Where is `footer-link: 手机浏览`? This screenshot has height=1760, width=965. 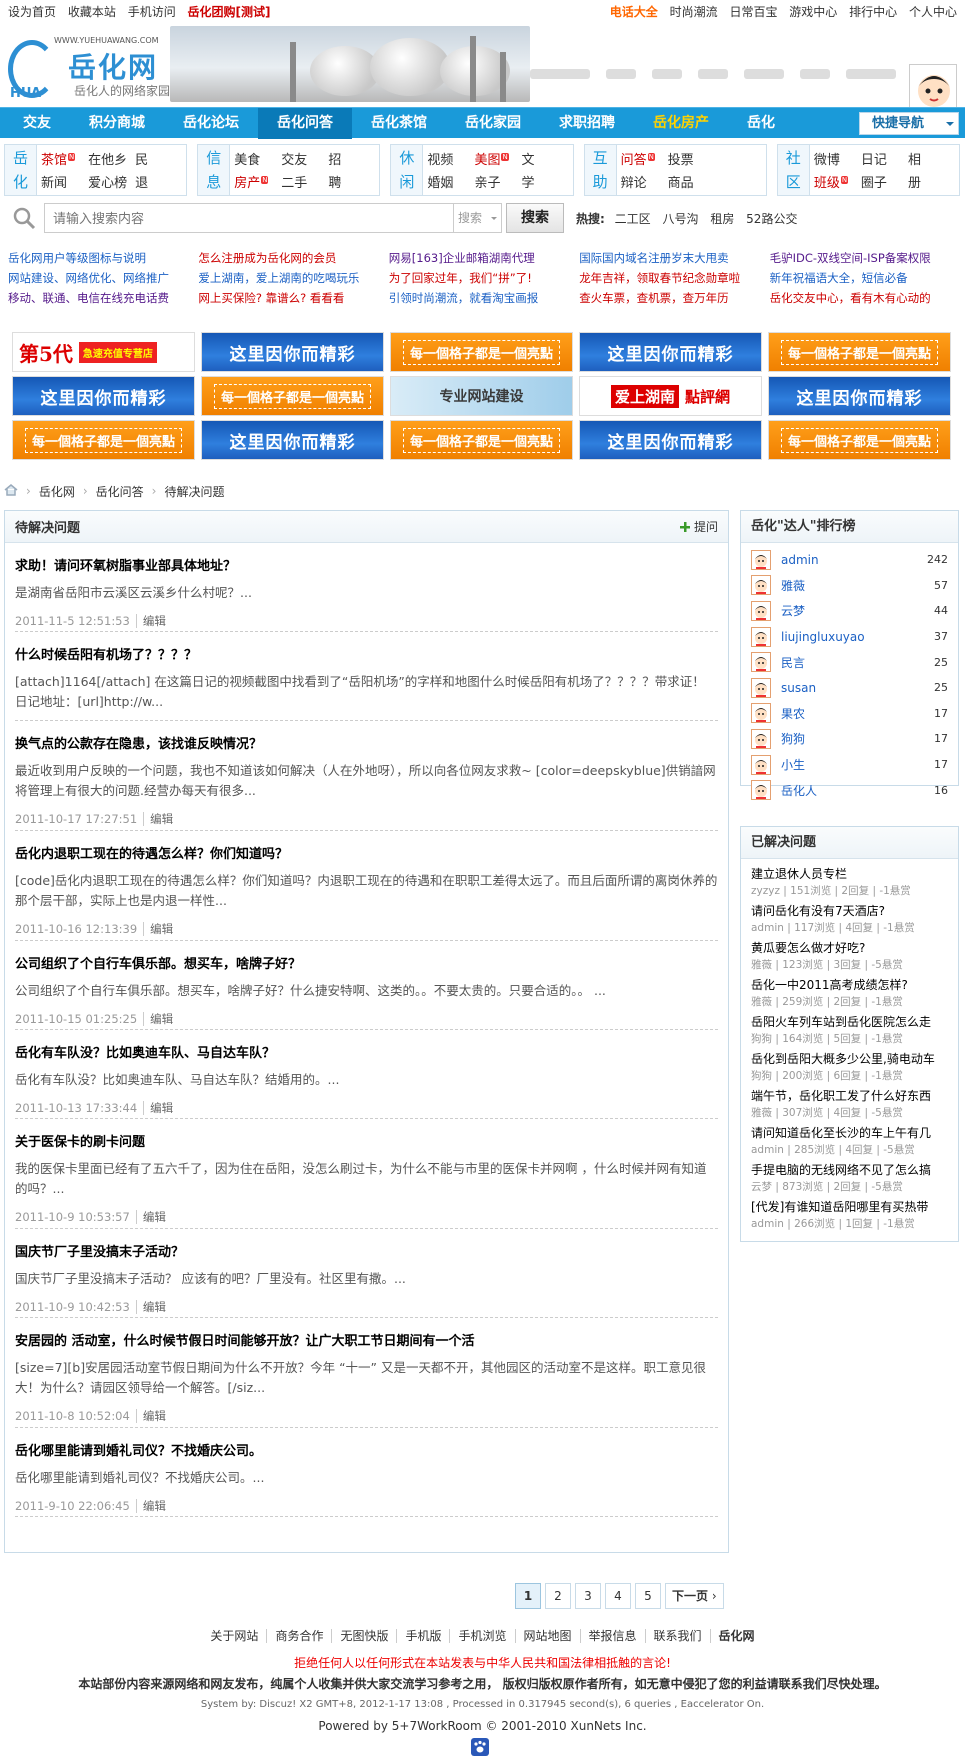
footer-link: 手机浏览 is located at coordinates (482, 1636).